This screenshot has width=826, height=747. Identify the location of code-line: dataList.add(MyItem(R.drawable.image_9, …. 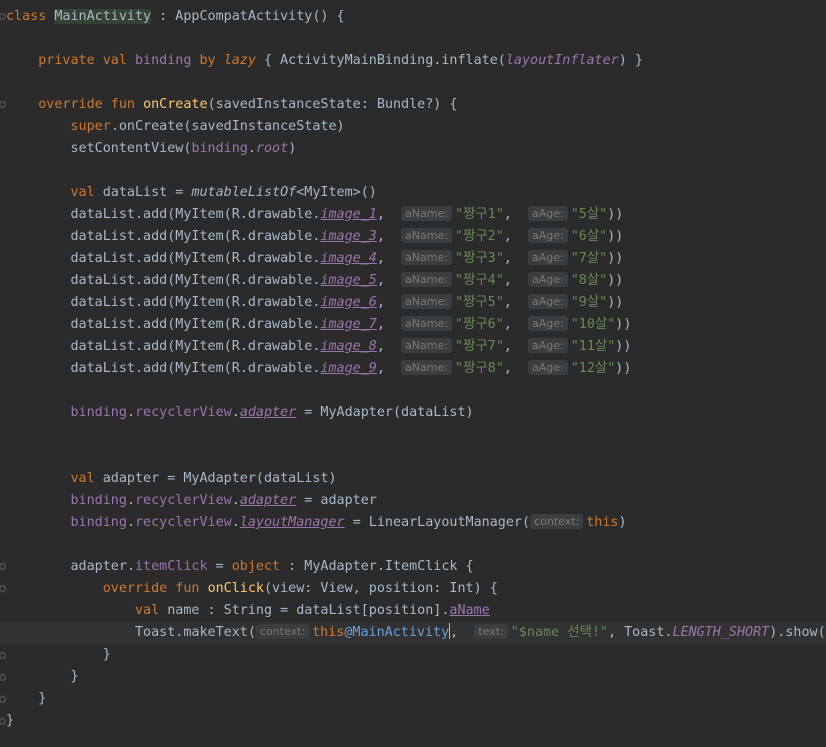
(416, 369).